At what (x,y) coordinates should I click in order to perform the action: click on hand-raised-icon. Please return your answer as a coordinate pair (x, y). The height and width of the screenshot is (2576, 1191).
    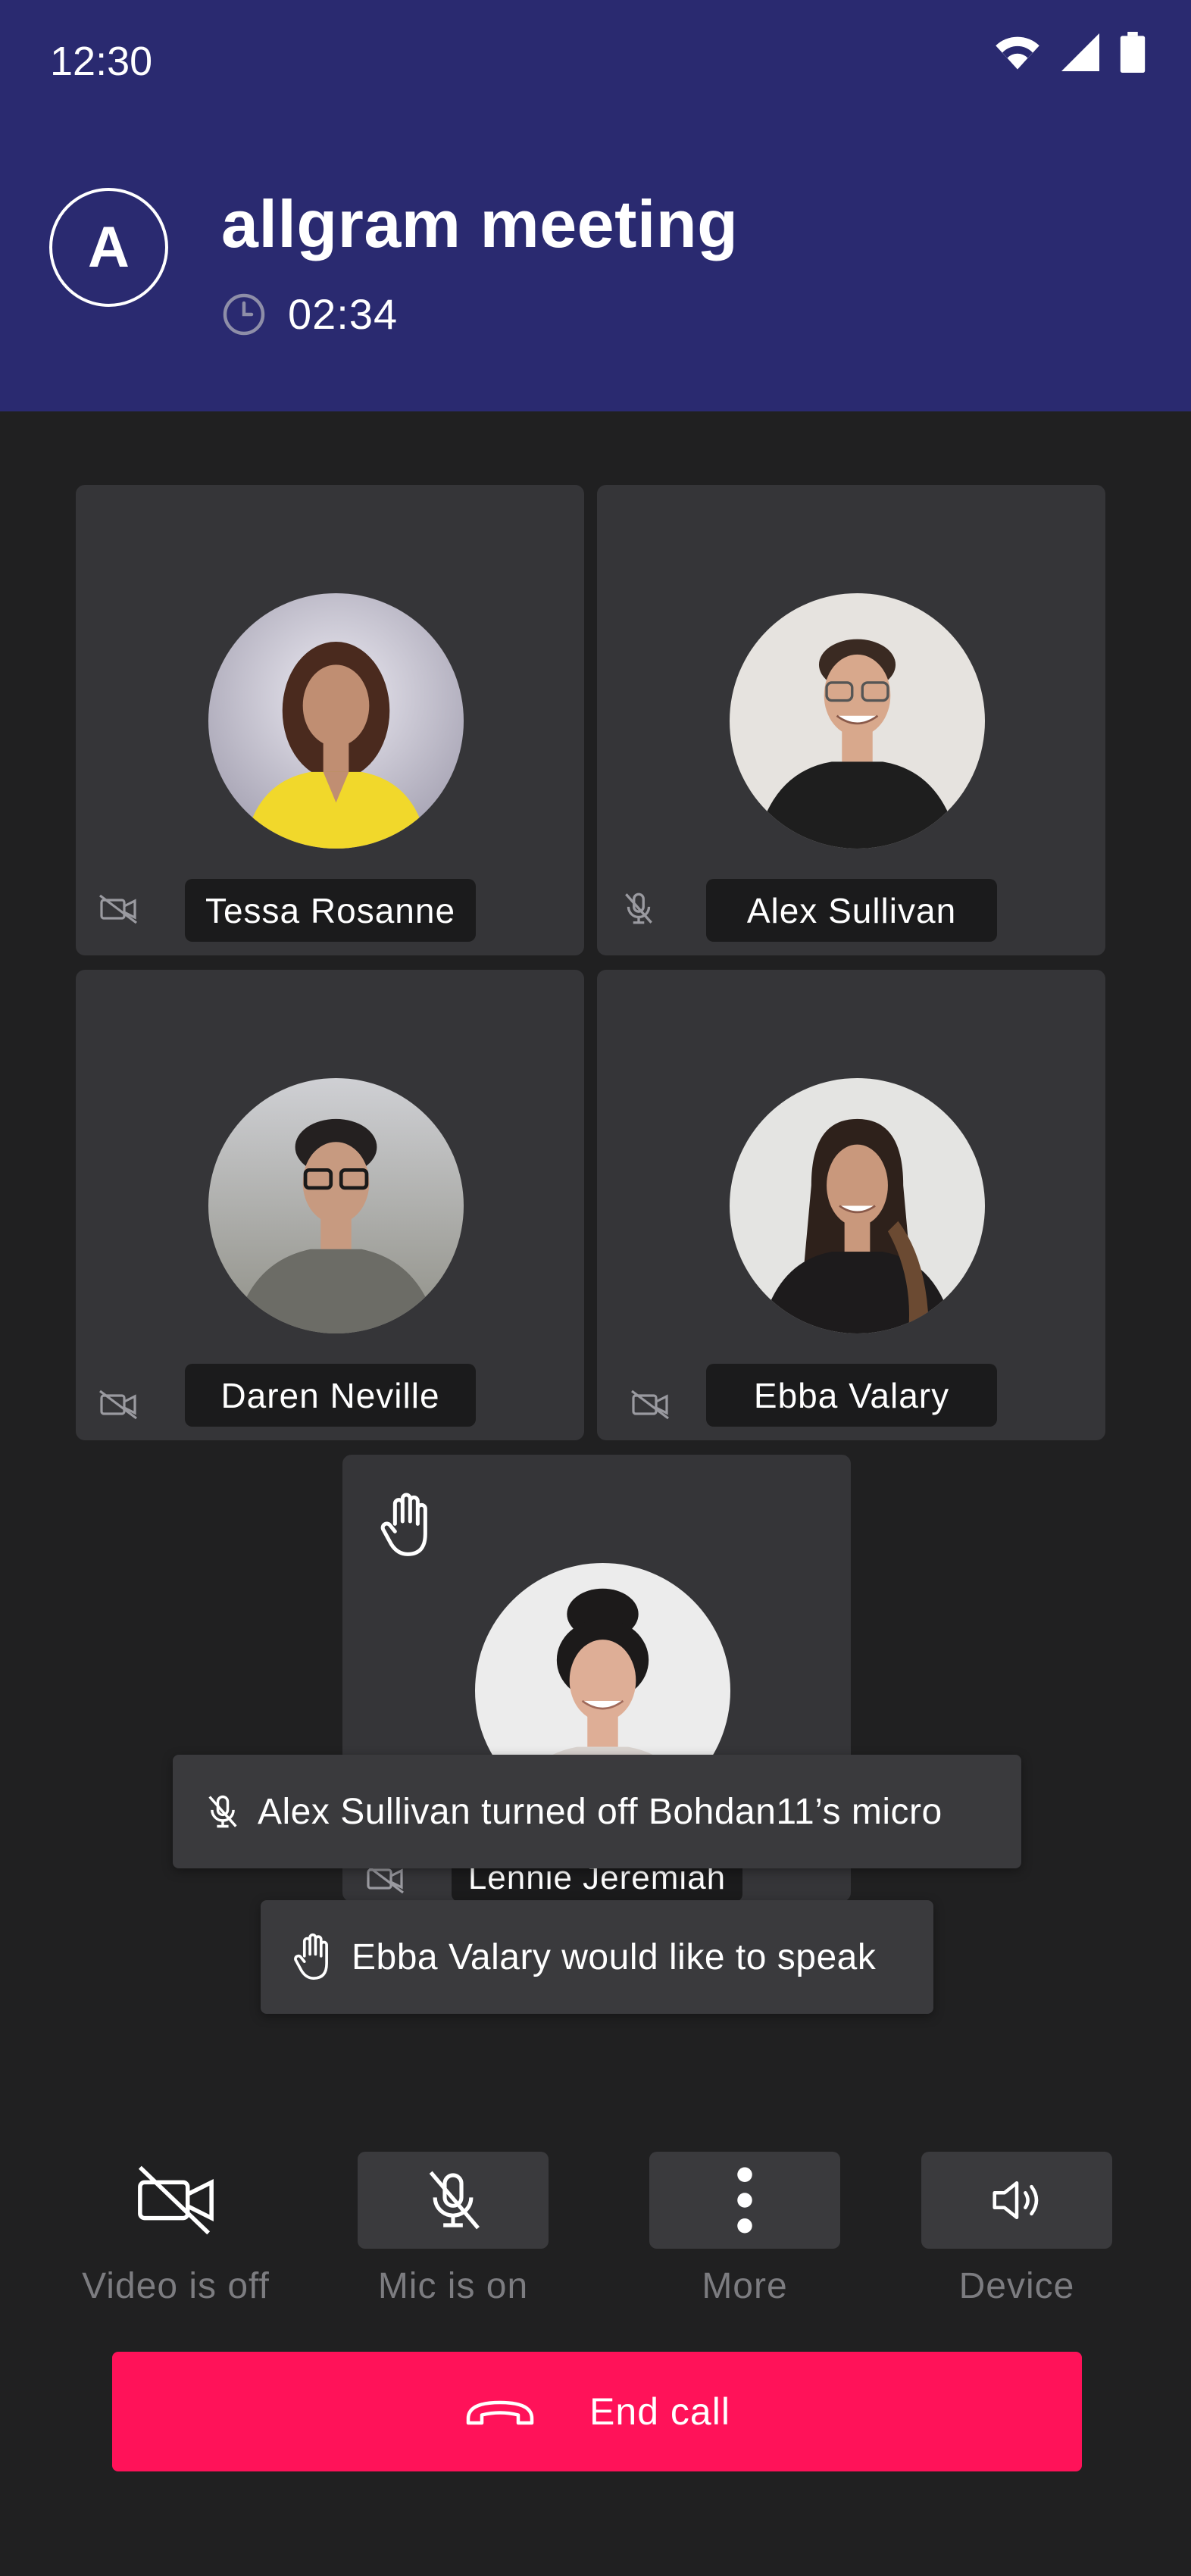
    Looking at the image, I should click on (403, 1524).